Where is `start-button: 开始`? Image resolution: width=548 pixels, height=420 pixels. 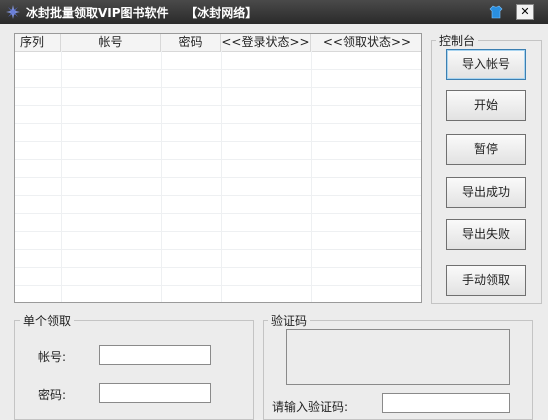
start-button: 开始 is located at coordinates (486, 105).